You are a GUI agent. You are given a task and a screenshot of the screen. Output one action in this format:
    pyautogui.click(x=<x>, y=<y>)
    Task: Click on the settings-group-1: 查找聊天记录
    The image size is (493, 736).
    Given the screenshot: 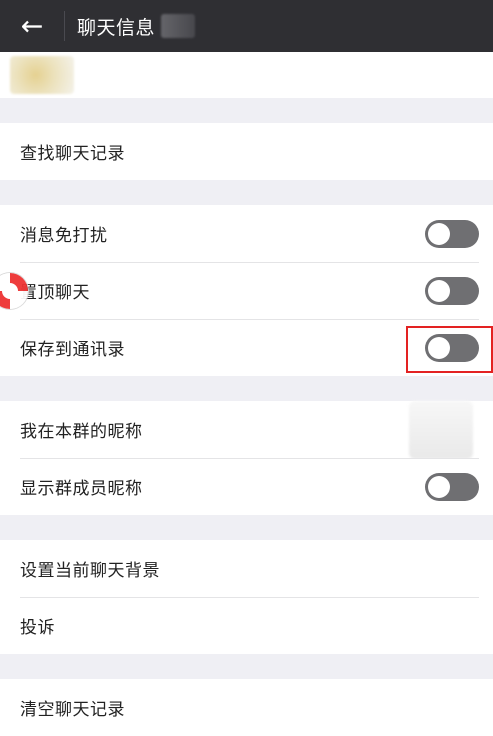 What is the action you would take?
    pyautogui.click(x=246, y=151)
    